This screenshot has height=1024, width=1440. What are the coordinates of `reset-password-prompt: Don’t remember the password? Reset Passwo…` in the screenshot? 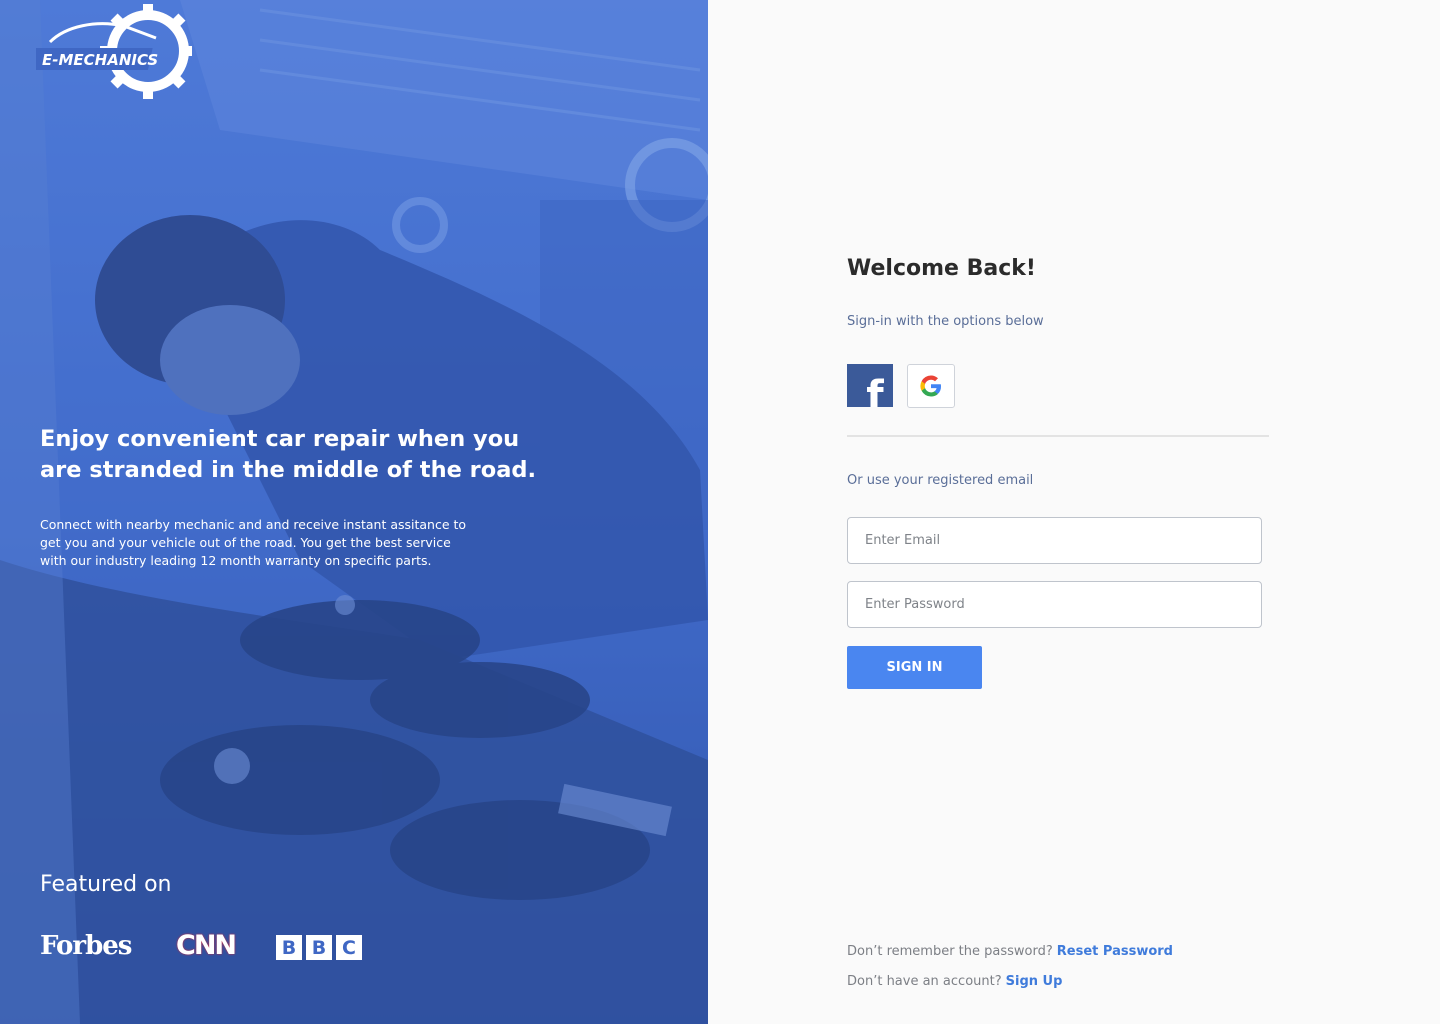 It's located at (1010, 951).